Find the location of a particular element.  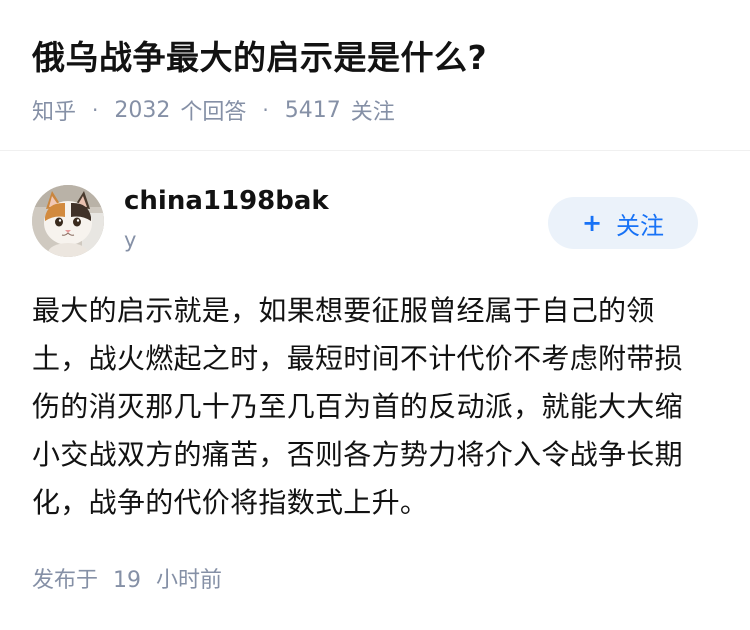

question-title: 俄乌战争最大的启示是是什么? is located at coordinates (259, 58).